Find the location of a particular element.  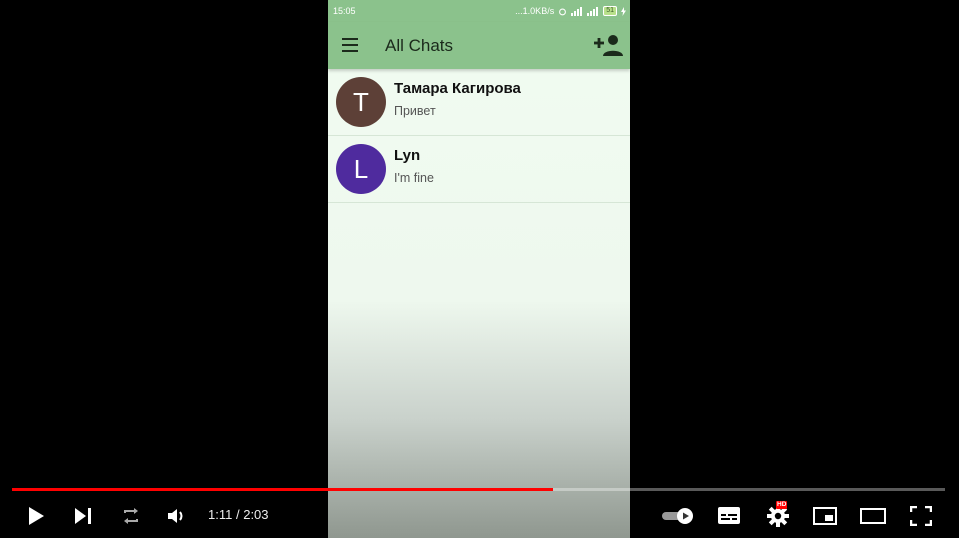

chat-name: Lyn is located at coordinates (407, 155).